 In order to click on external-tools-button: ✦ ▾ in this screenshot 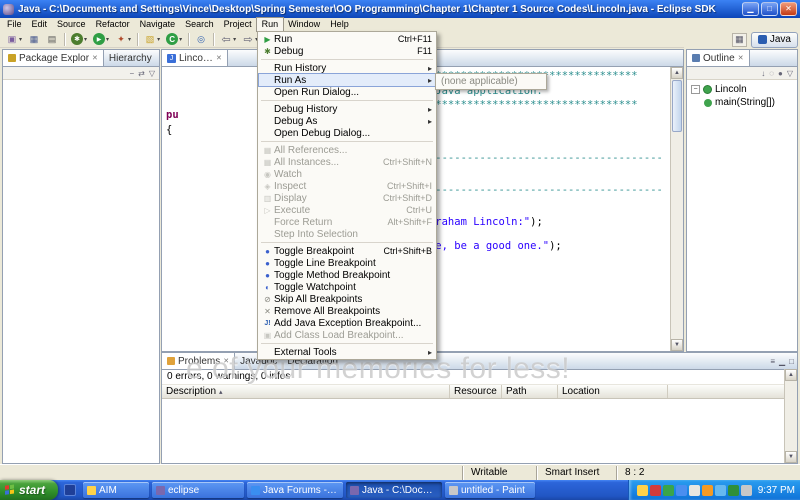, I will do `click(123, 39)`.